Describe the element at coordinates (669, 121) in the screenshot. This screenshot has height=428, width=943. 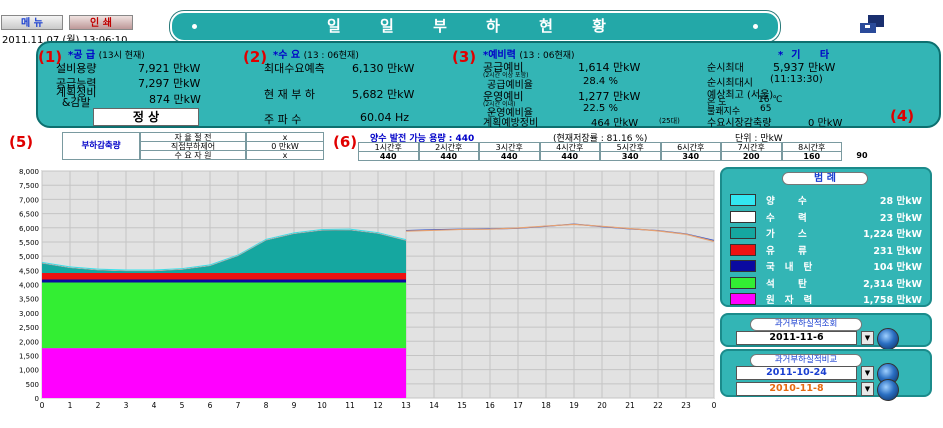
I see `planned-outage-note: (25대)` at that location.